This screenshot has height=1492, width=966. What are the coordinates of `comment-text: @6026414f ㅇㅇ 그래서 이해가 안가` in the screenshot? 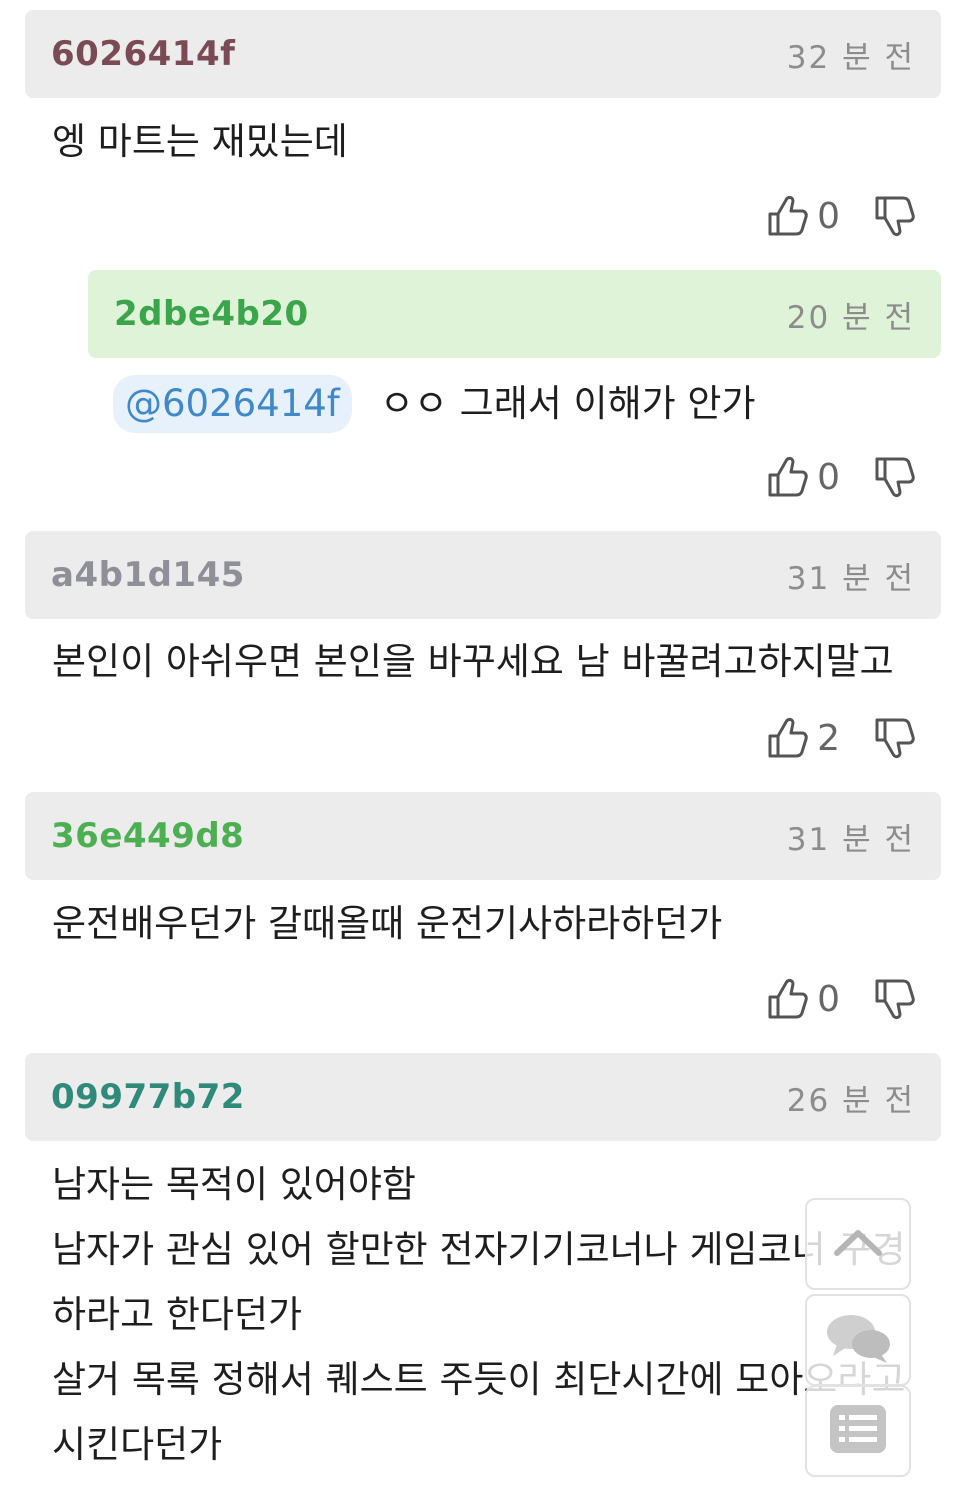 It's located at (434, 404).